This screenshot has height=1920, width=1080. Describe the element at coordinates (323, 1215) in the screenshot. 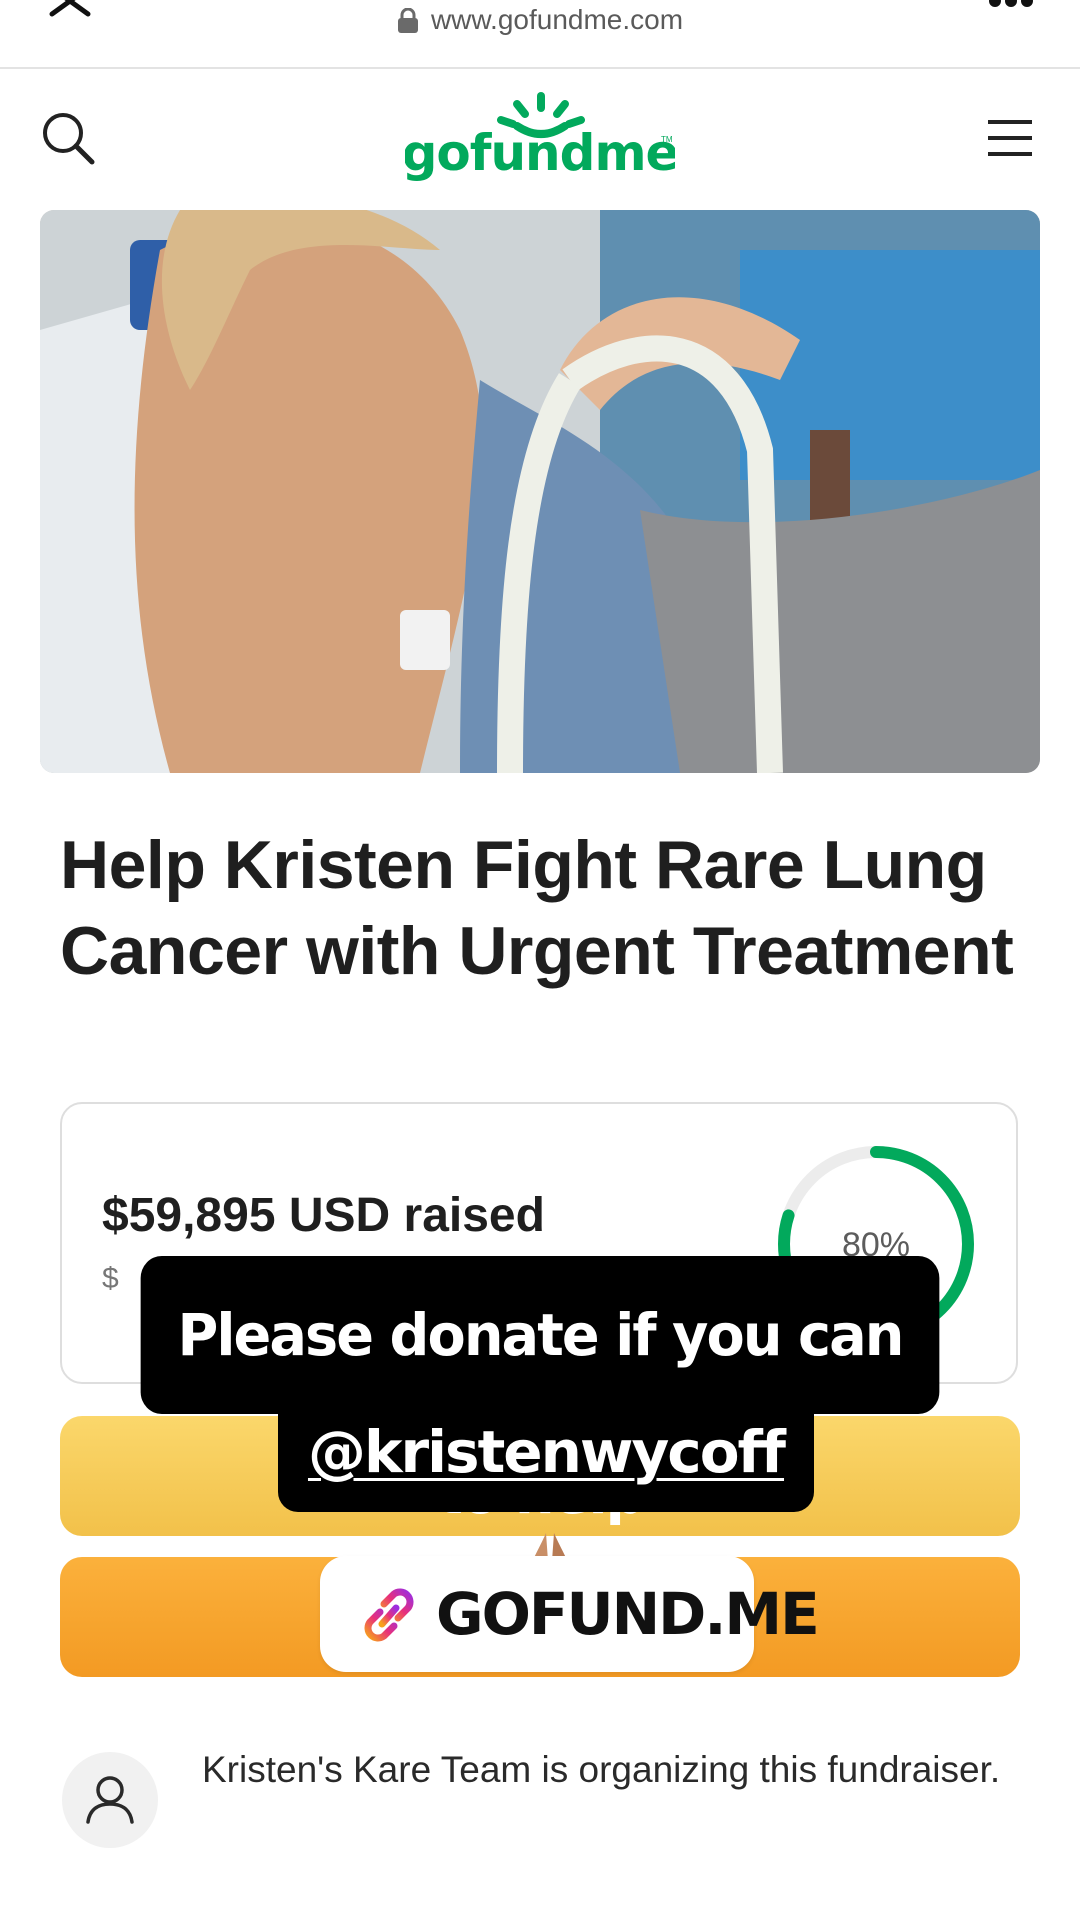

I see `amount-raised: $59,895 USD raised` at that location.